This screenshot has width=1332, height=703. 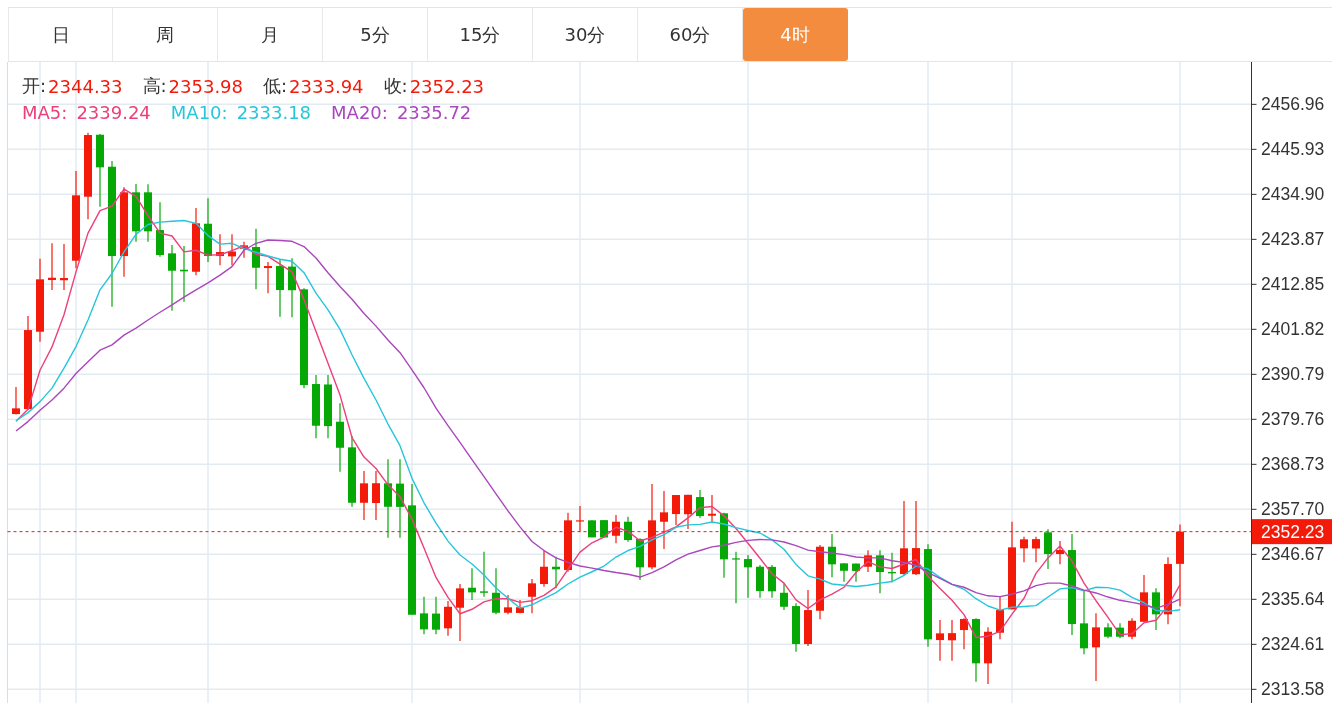 I want to click on price-label: 收:, so click(x=395, y=86).